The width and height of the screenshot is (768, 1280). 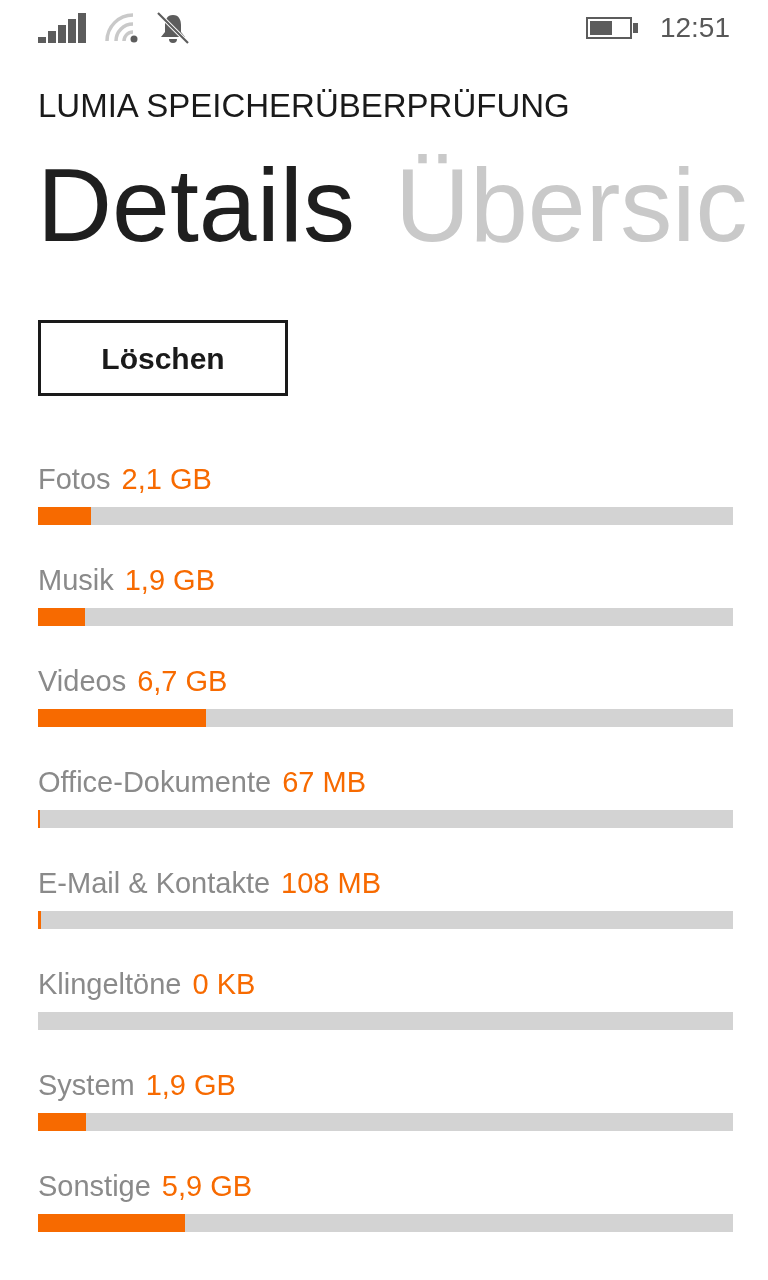 What do you see at coordinates (86, 1085) in the screenshot?
I see `category-name: System` at bounding box center [86, 1085].